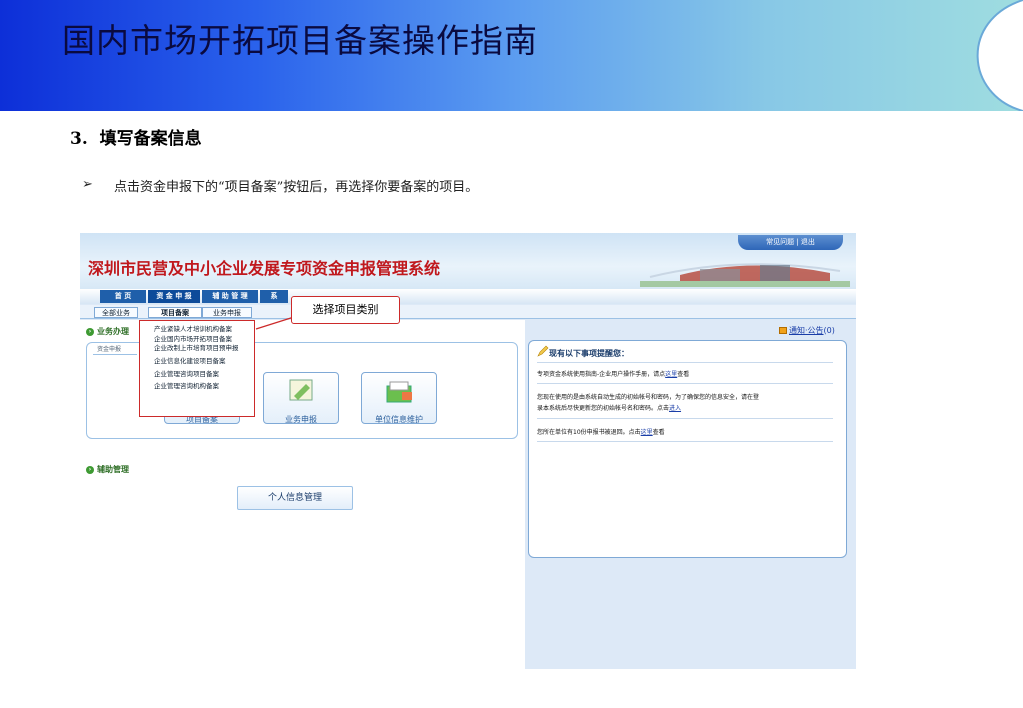 The width and height of the screenshot is (1023, 708). Describe the element at coordinates (136, 139) in the screenshot. I see `step-heading: 3. 填写备案信息` at that location.